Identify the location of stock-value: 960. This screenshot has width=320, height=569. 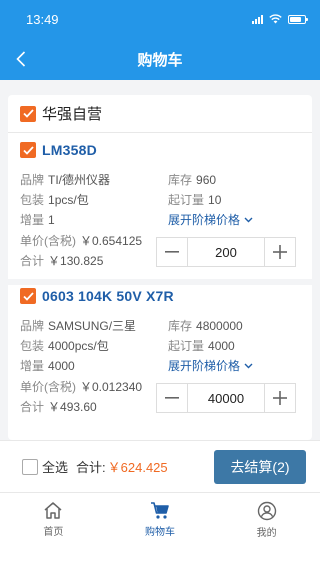
(206, 180).